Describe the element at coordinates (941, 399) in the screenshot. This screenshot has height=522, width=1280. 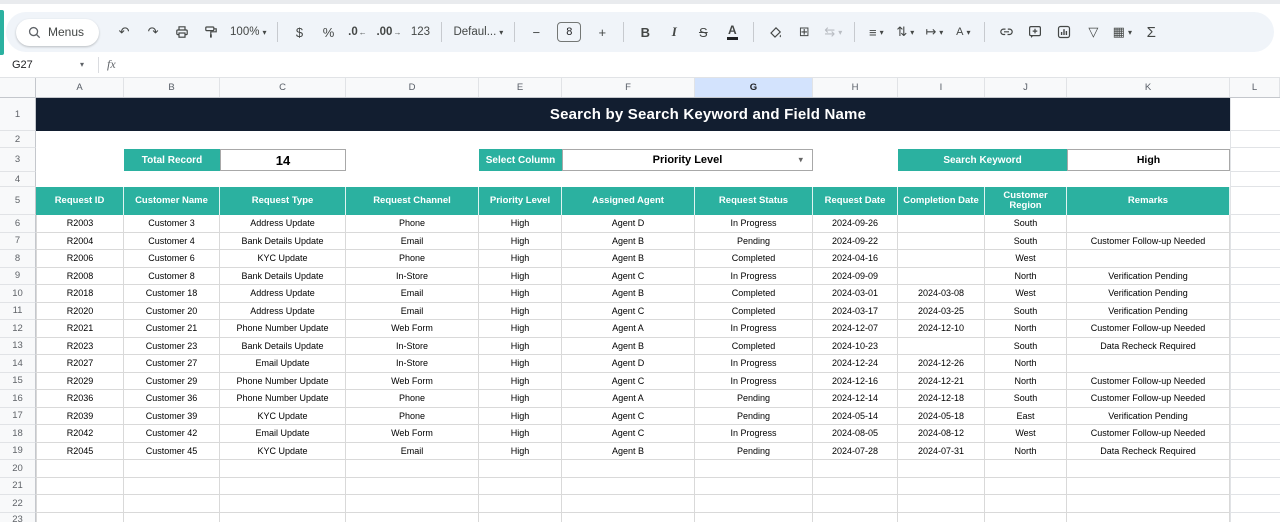
I see `cell: 2024-12-18` at that location.